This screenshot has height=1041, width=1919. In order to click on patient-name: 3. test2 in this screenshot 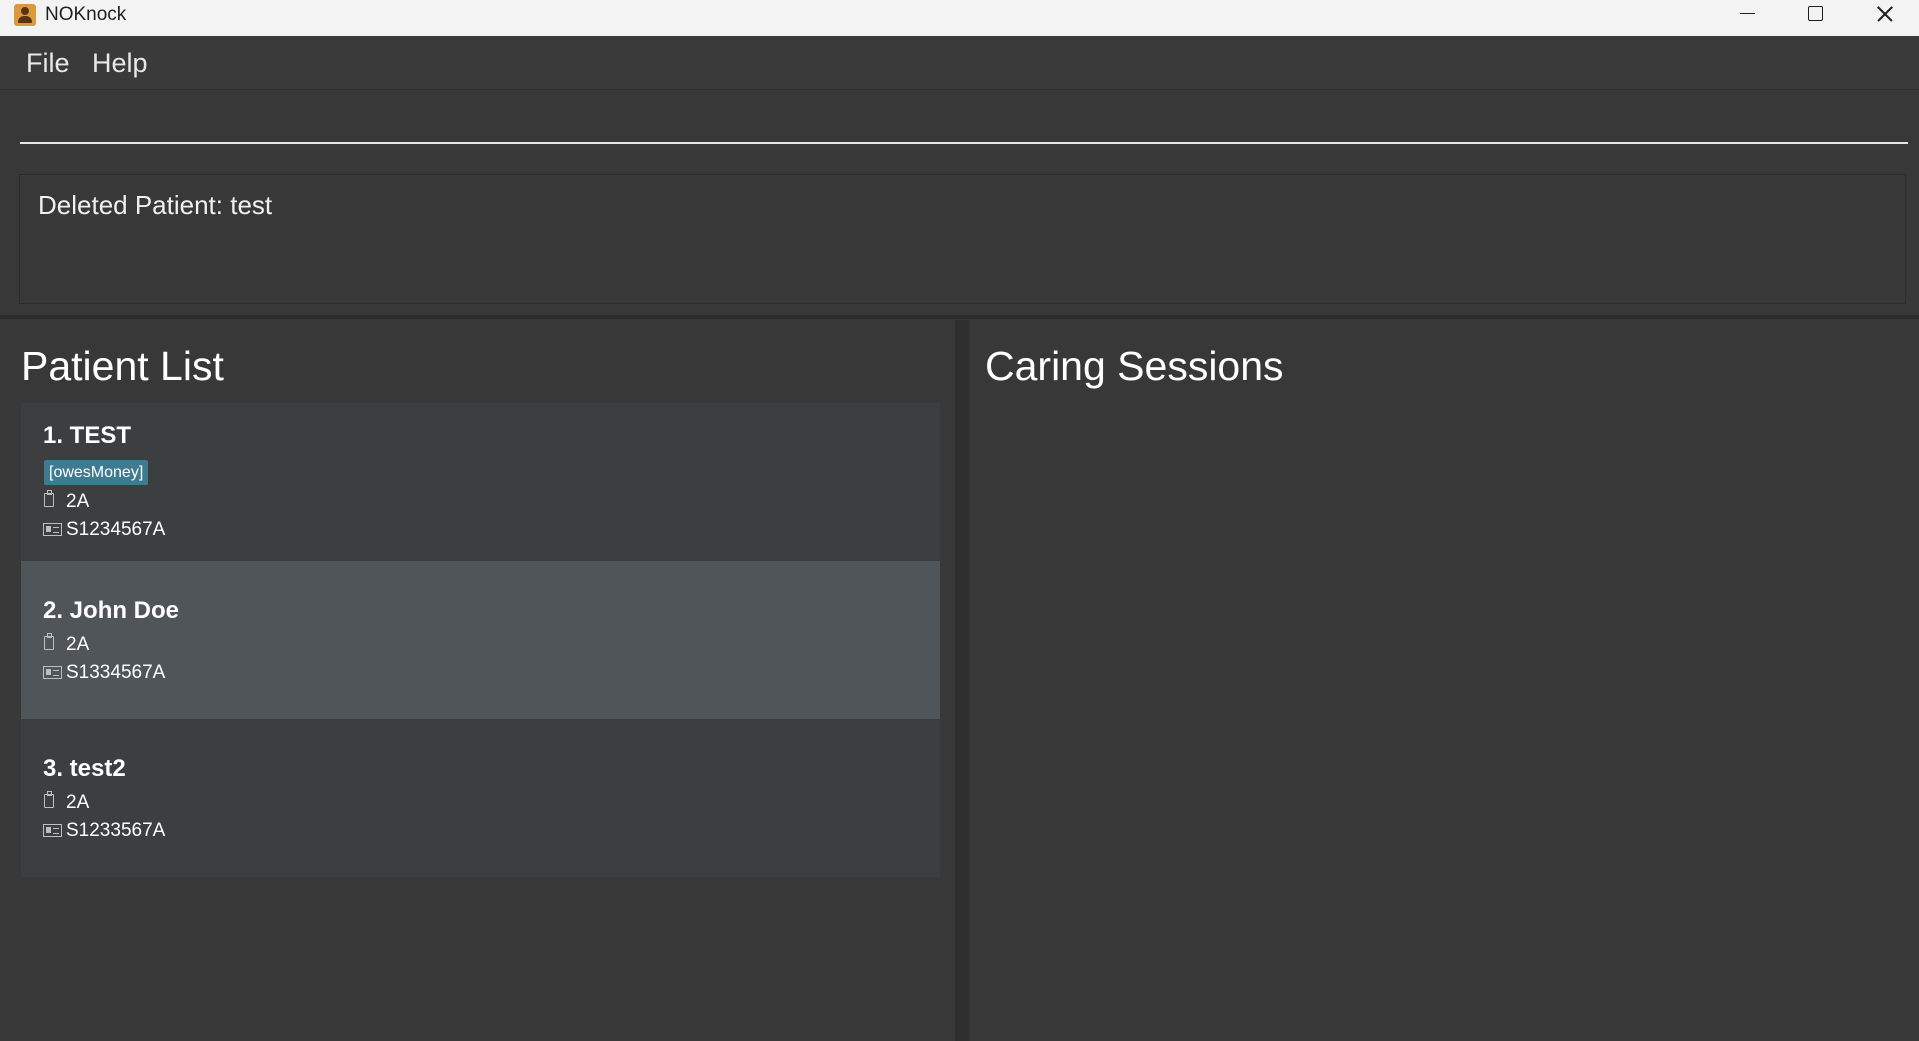, I will do `click(84, 768)`.